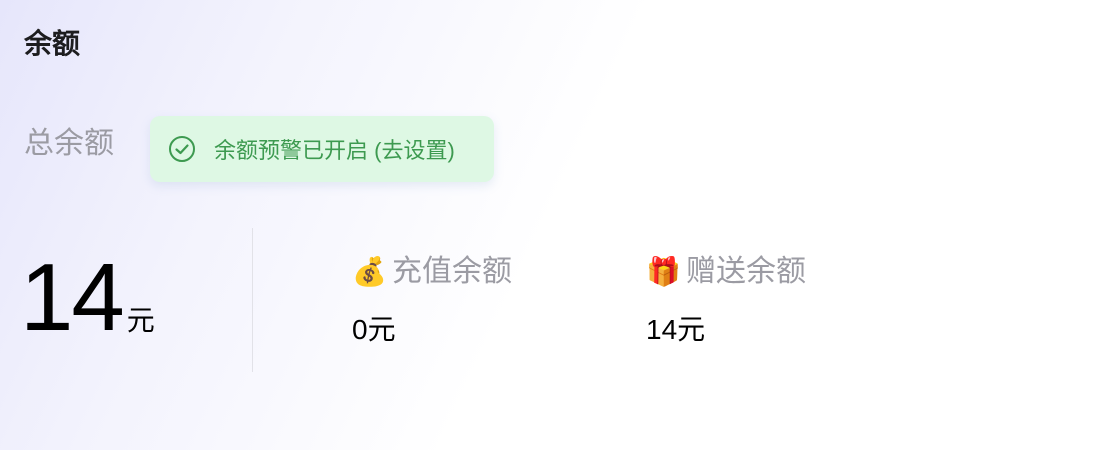 This screenshot has width=1096, height=450. What do you see at coordinates (432, 300) in the screenshot?
I see `recharge-balance-block: 💰 充值余额 0元` at bounding box center [432, 300].